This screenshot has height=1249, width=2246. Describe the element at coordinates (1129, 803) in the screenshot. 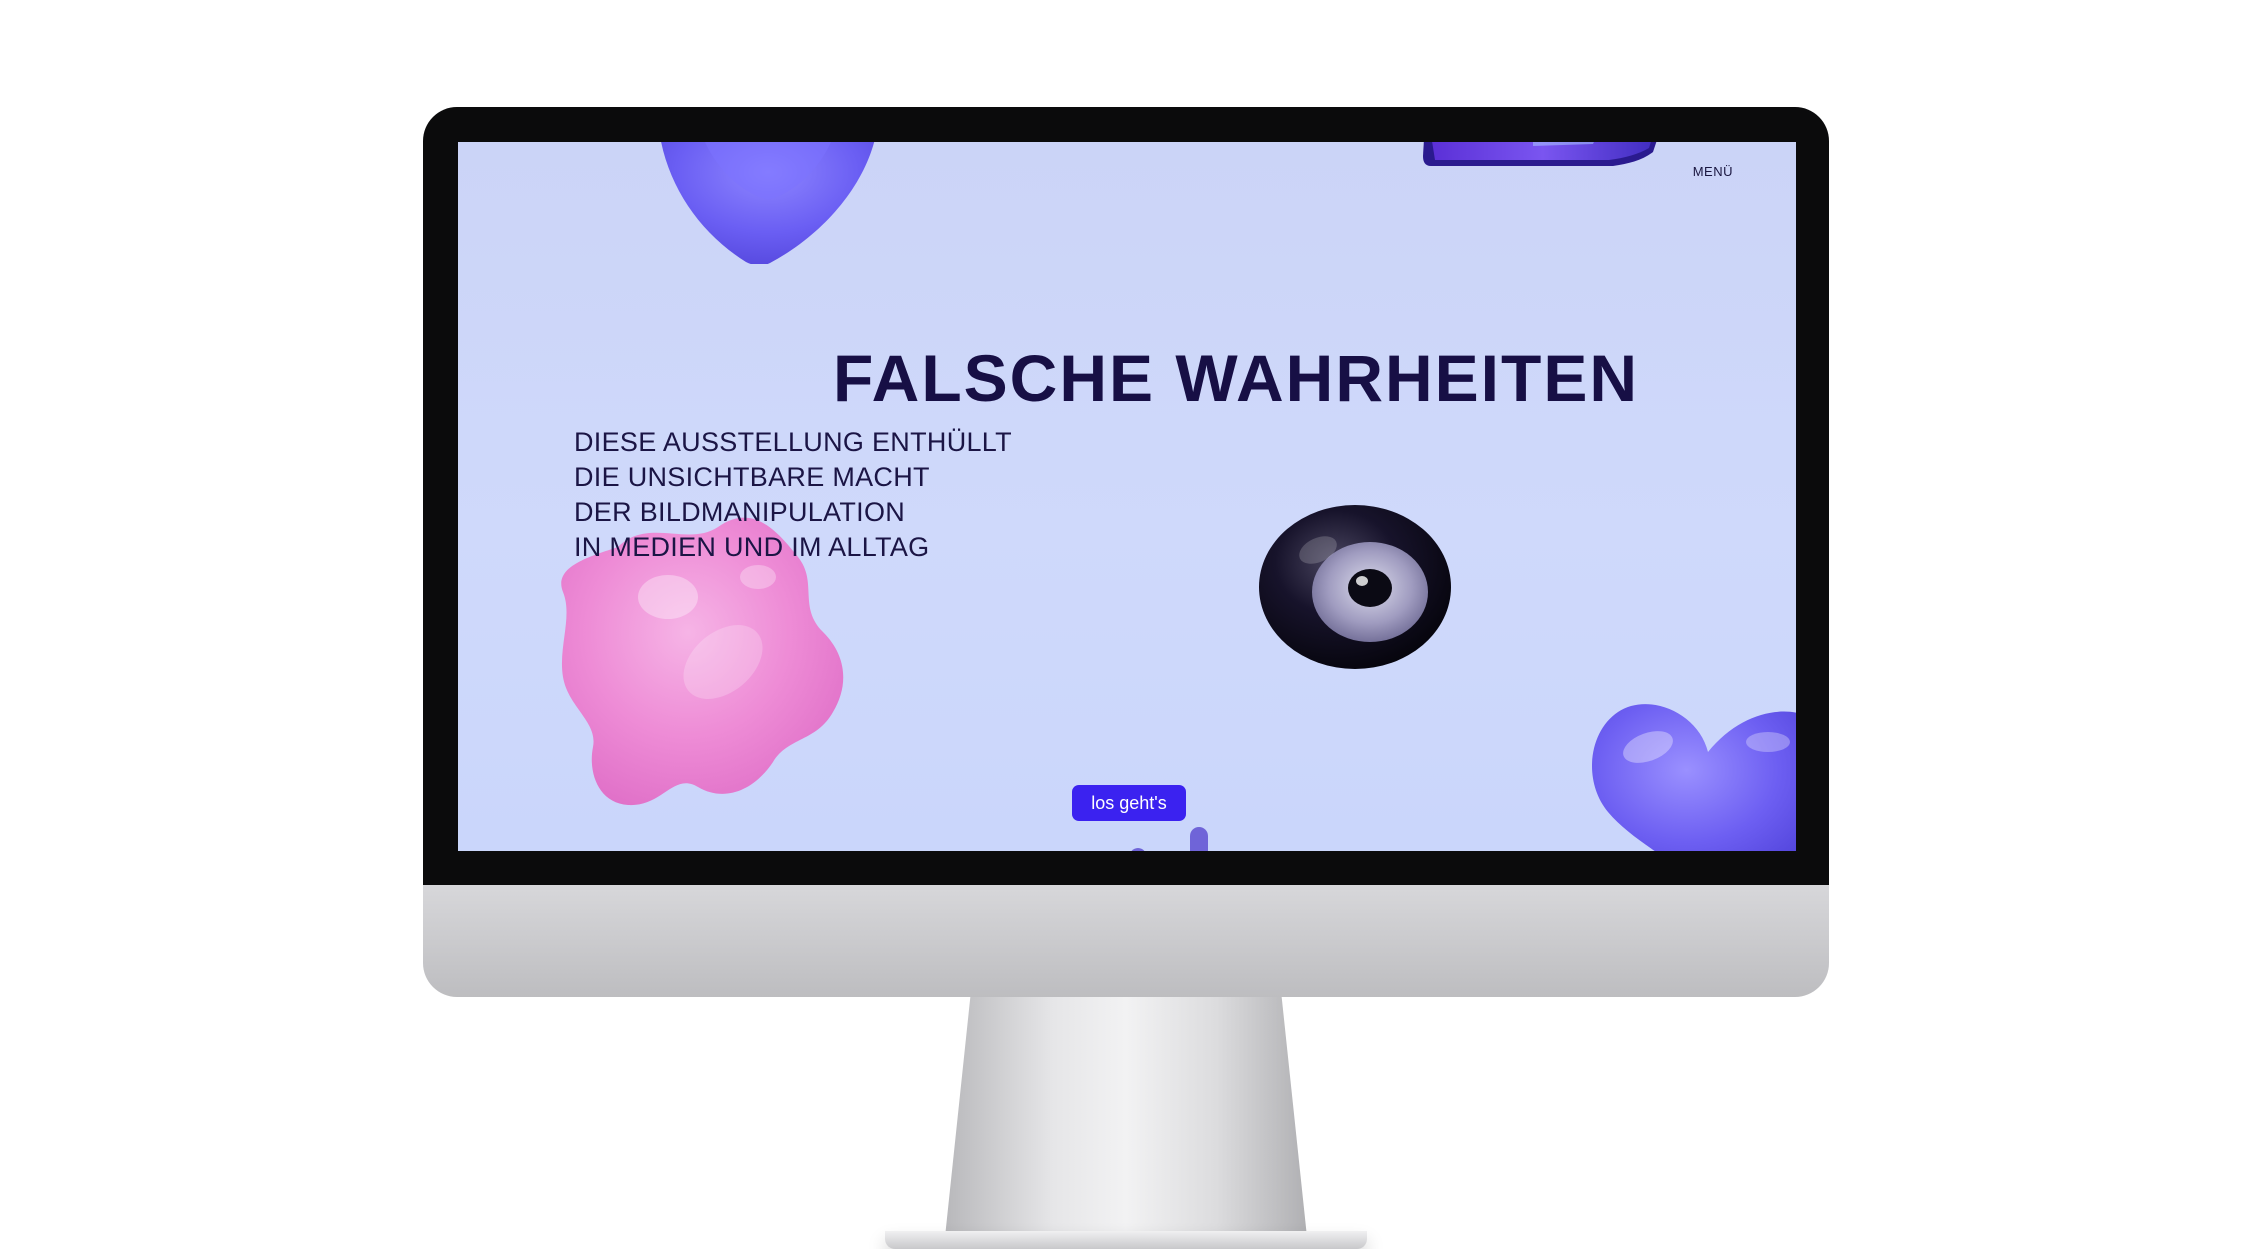

I see `cta-button: los geht's` at that location.